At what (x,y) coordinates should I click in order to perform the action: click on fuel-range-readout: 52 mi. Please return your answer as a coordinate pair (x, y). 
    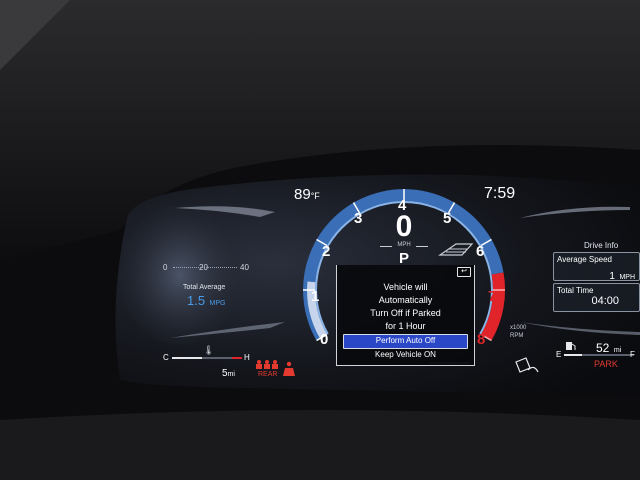
    Looking at the image, I should click on (608, 348).